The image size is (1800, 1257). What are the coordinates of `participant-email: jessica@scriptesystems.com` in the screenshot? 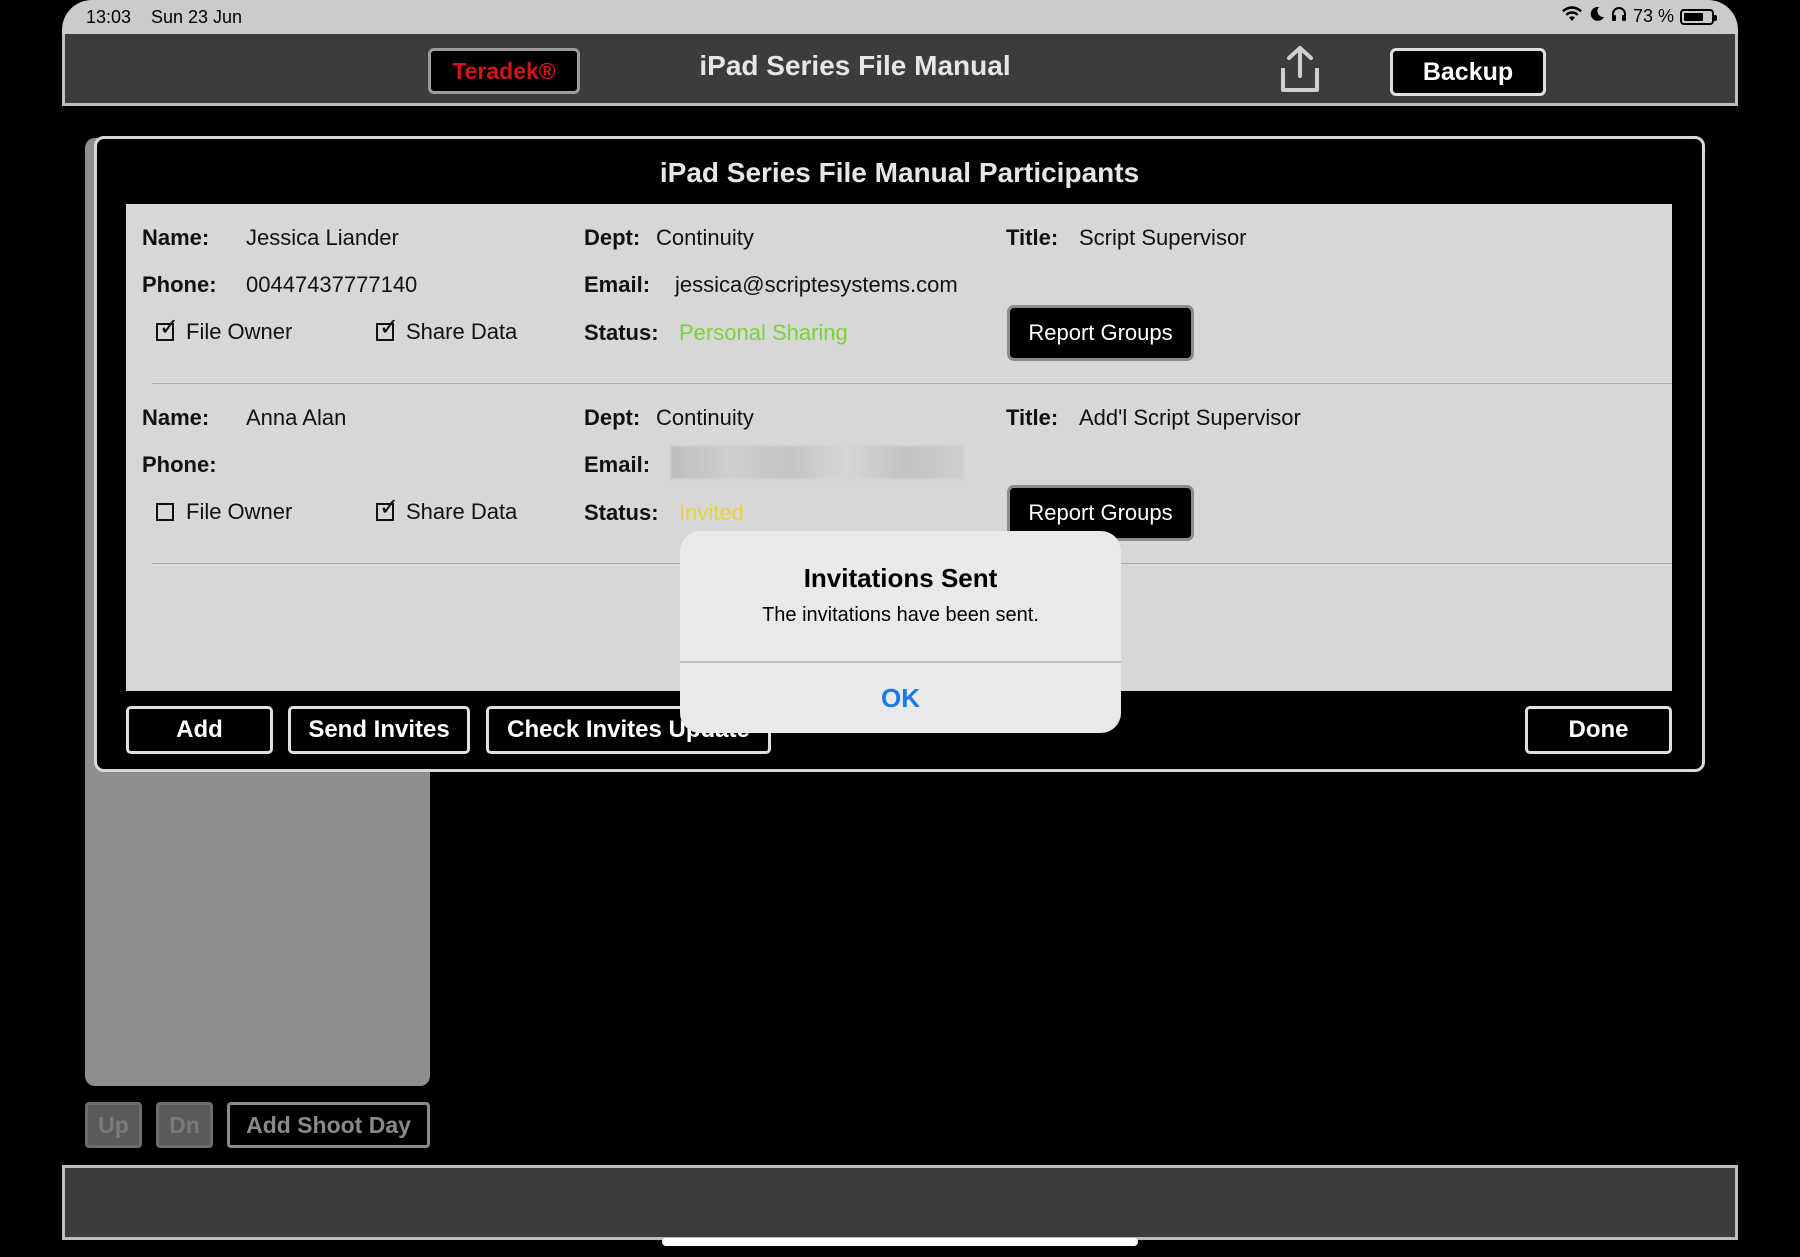 It's located at (816, 284).